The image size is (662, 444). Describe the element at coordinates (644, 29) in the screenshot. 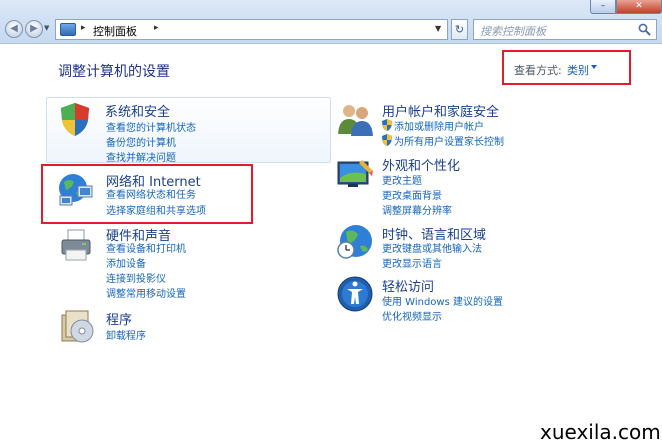

I see `search-icon` at that location.